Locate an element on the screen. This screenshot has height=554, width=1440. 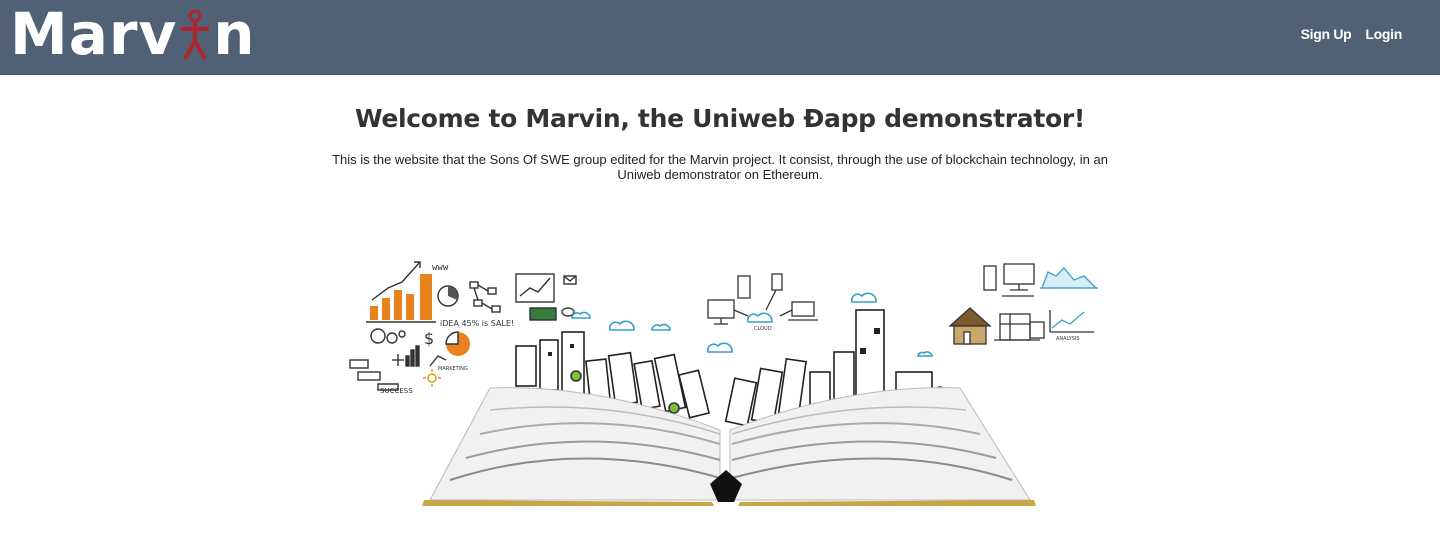
signup-link: Sign Up is located at coordinates (1326, 34).